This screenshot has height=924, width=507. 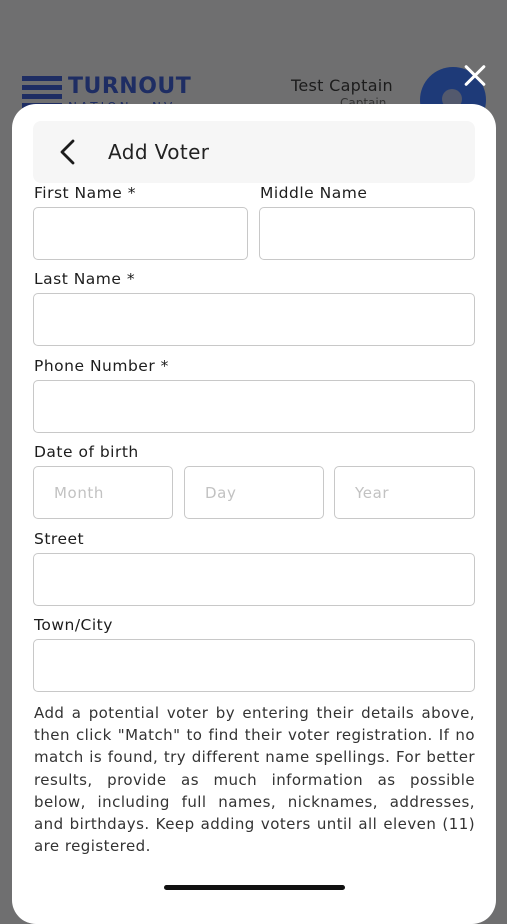 I want to click on sheet-header: Add Voter, so click(x=254, y=152).